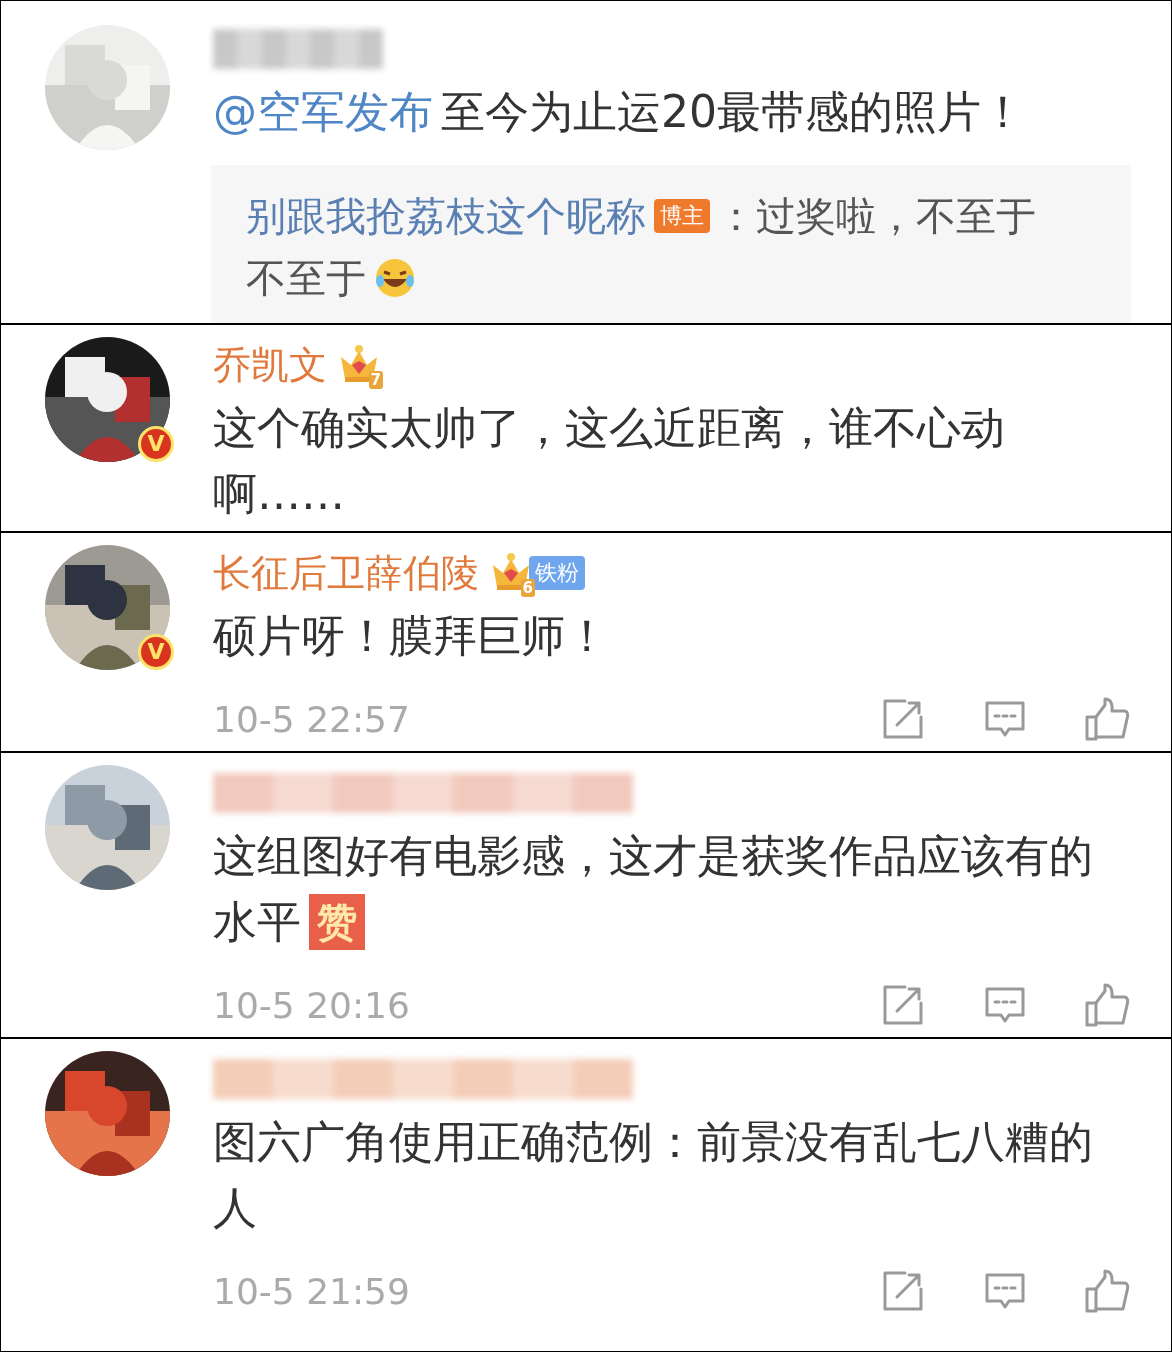 Image resolution: width=1172 pixels, height=1352 pixels. I want to click on comment-text: 图六广角使用正确范例：前景没有乱七八糟的, so click(653, 1142).